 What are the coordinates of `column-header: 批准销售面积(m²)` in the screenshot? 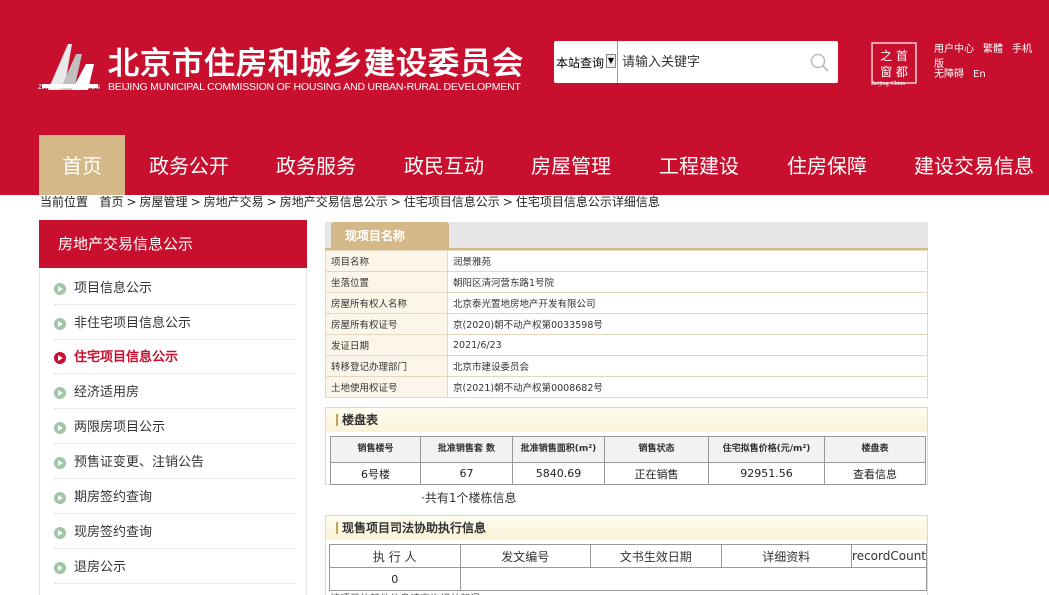 It's located at (558, 449).